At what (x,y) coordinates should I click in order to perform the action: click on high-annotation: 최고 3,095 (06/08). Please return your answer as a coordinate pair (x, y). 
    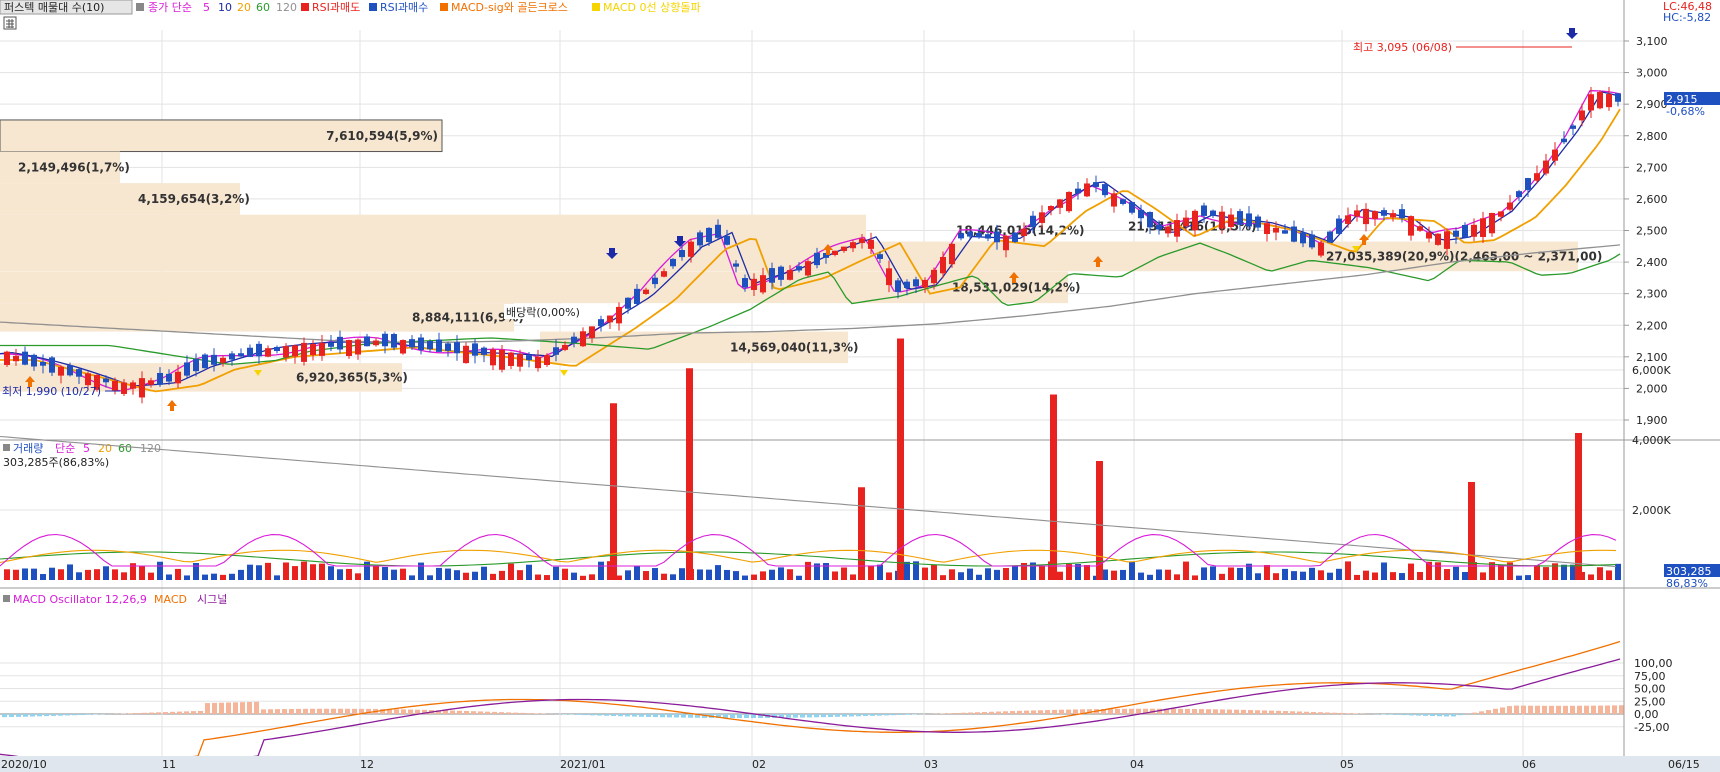
    Looking at the image, I should click on (1462, 47).